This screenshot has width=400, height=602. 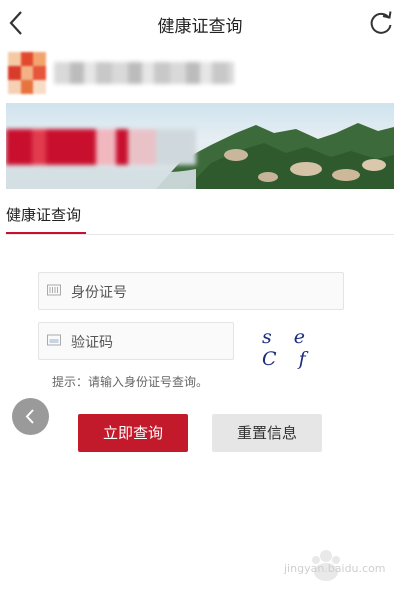 I want to click on active-tab-indicator, so click(x=46, y=233).